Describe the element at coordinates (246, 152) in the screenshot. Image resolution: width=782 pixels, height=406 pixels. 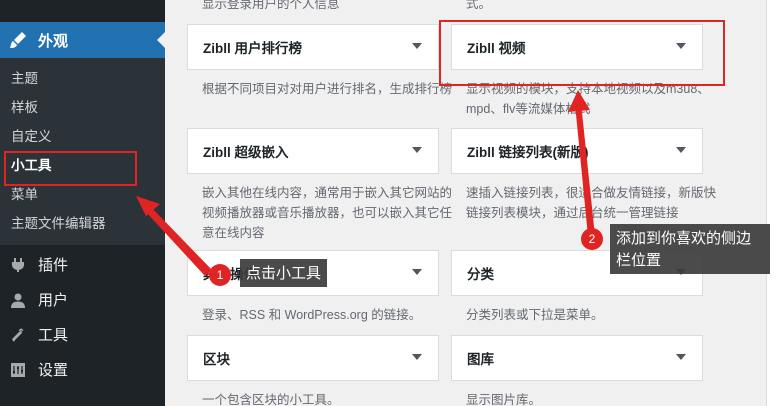
I see `widget-title: Zibll 超级嵌入` at that location.